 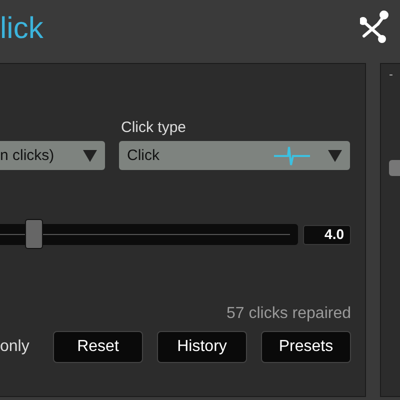 I want to click on scale-label: -, so click(x=391, y=74).